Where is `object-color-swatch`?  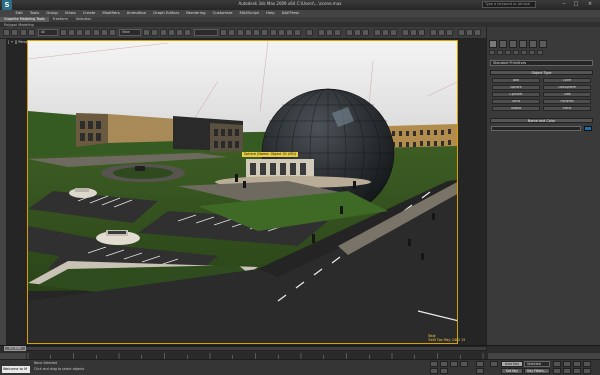 object-color-swatch is located at coordinates (588, 128).